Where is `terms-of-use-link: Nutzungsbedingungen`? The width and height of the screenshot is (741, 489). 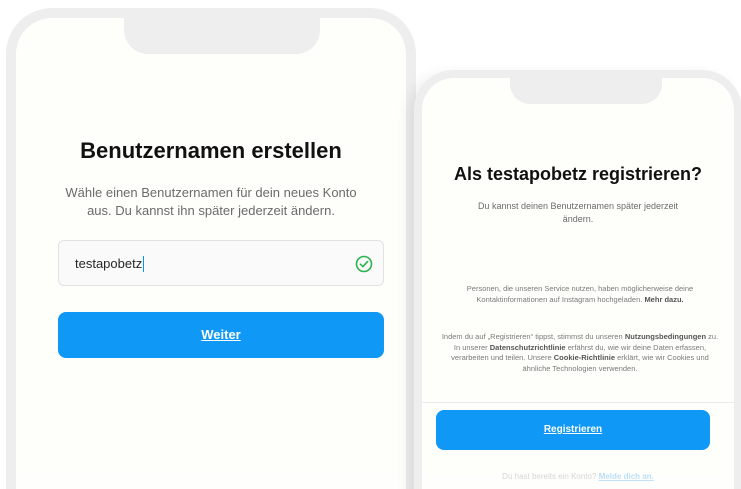 terms-of-use-link: Nutzungsbedingungen is located at coordinates (665, 336).